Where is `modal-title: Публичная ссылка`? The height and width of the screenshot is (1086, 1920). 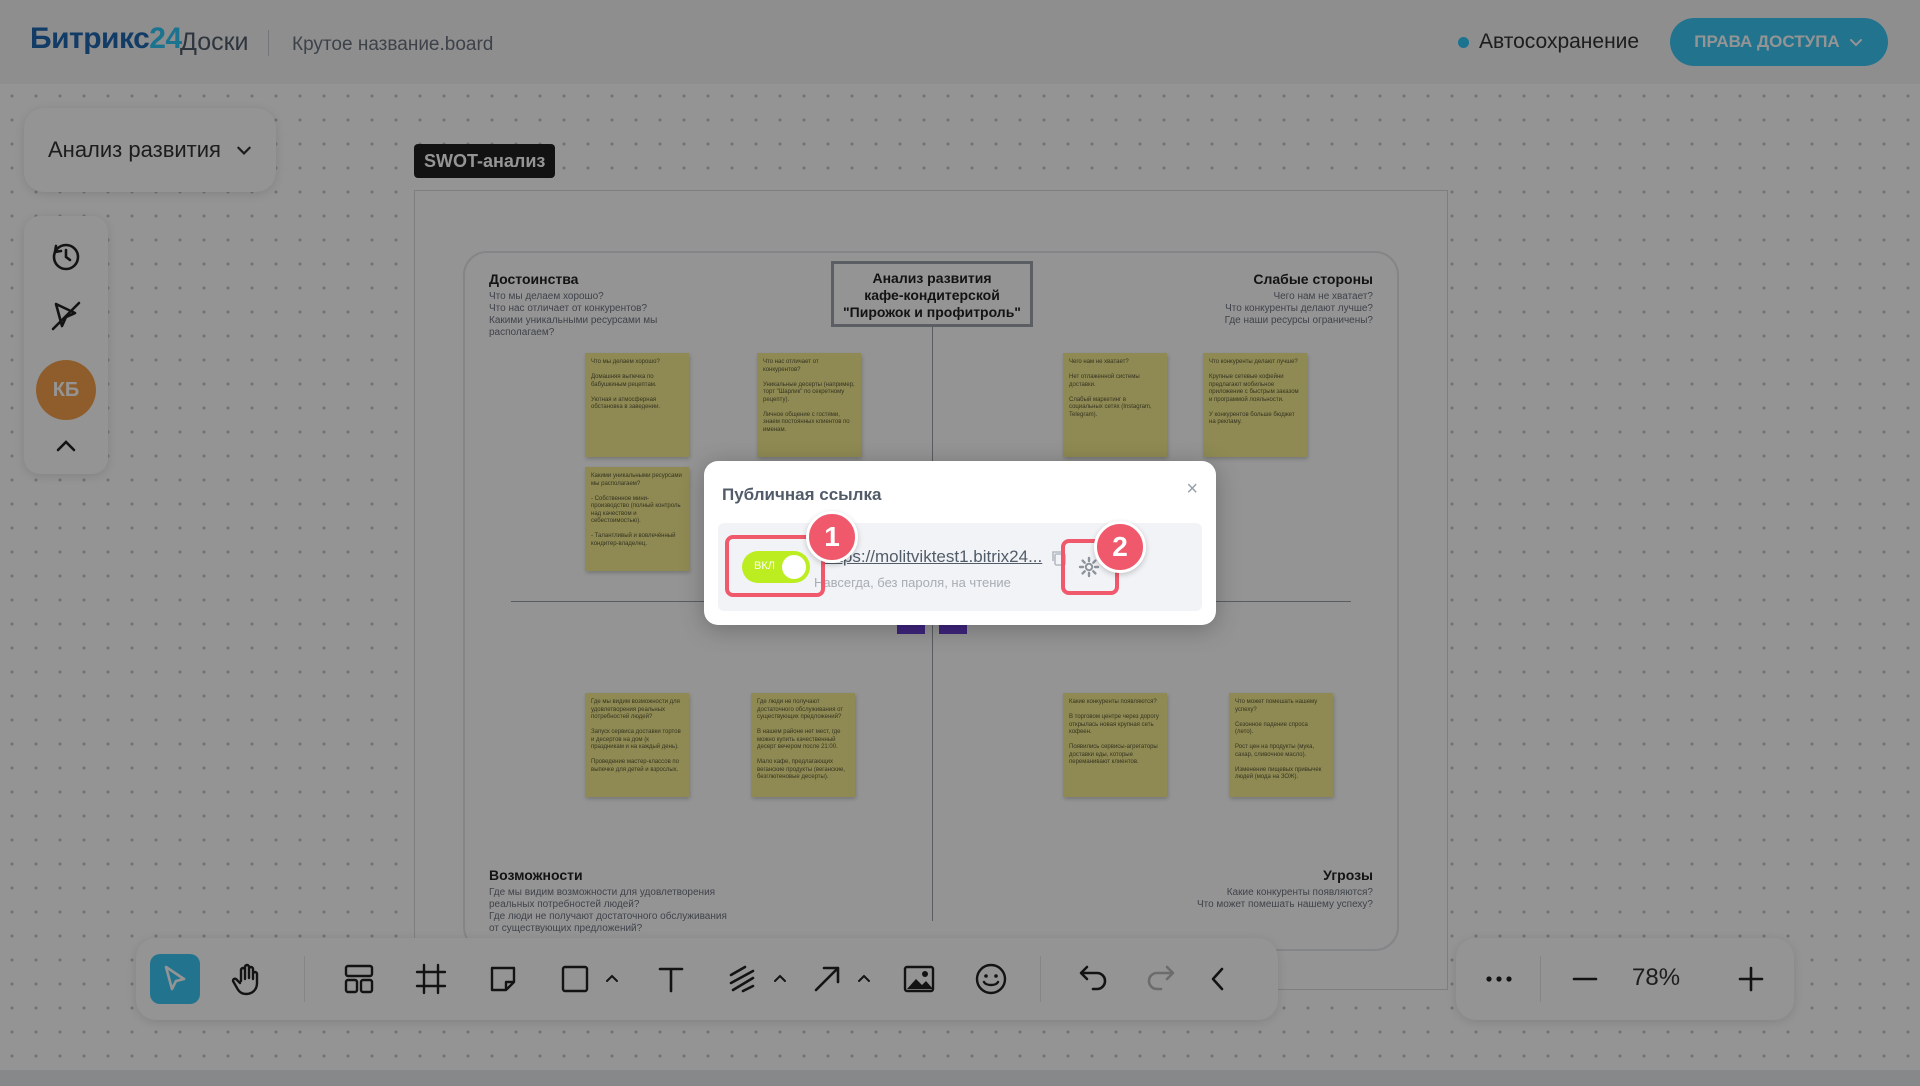 modal-title: Публичная ссылка is located at coordinates (802, 494).